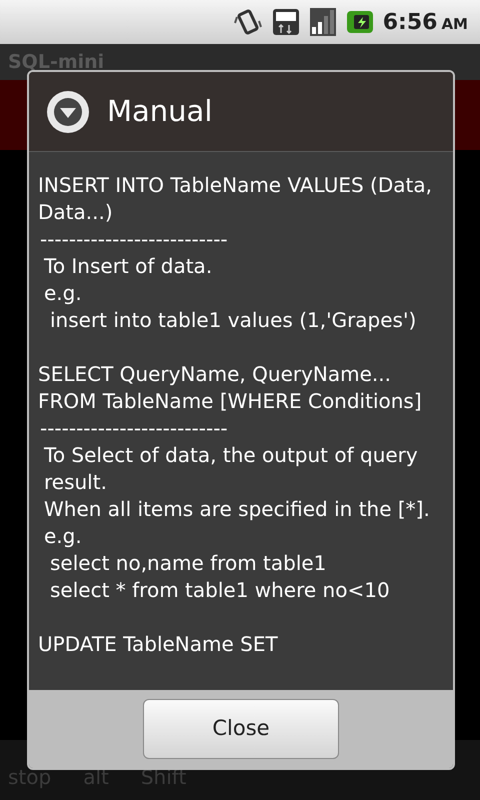 The height and width of the screenshot is (800, 480). I want to click on network-3g-icon, so click(285, 22).